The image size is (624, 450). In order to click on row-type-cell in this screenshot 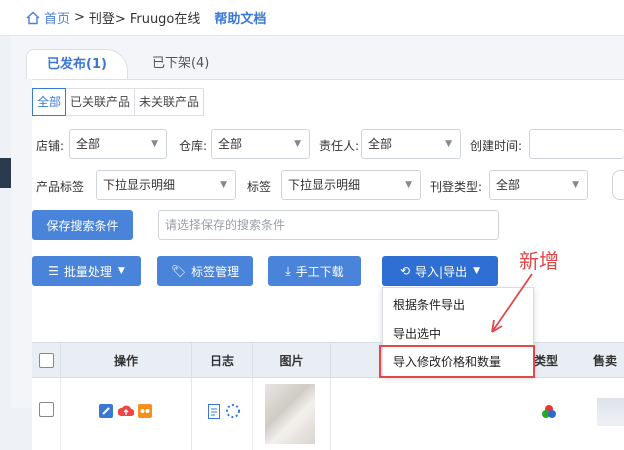, I will do `click(546, 414)`.